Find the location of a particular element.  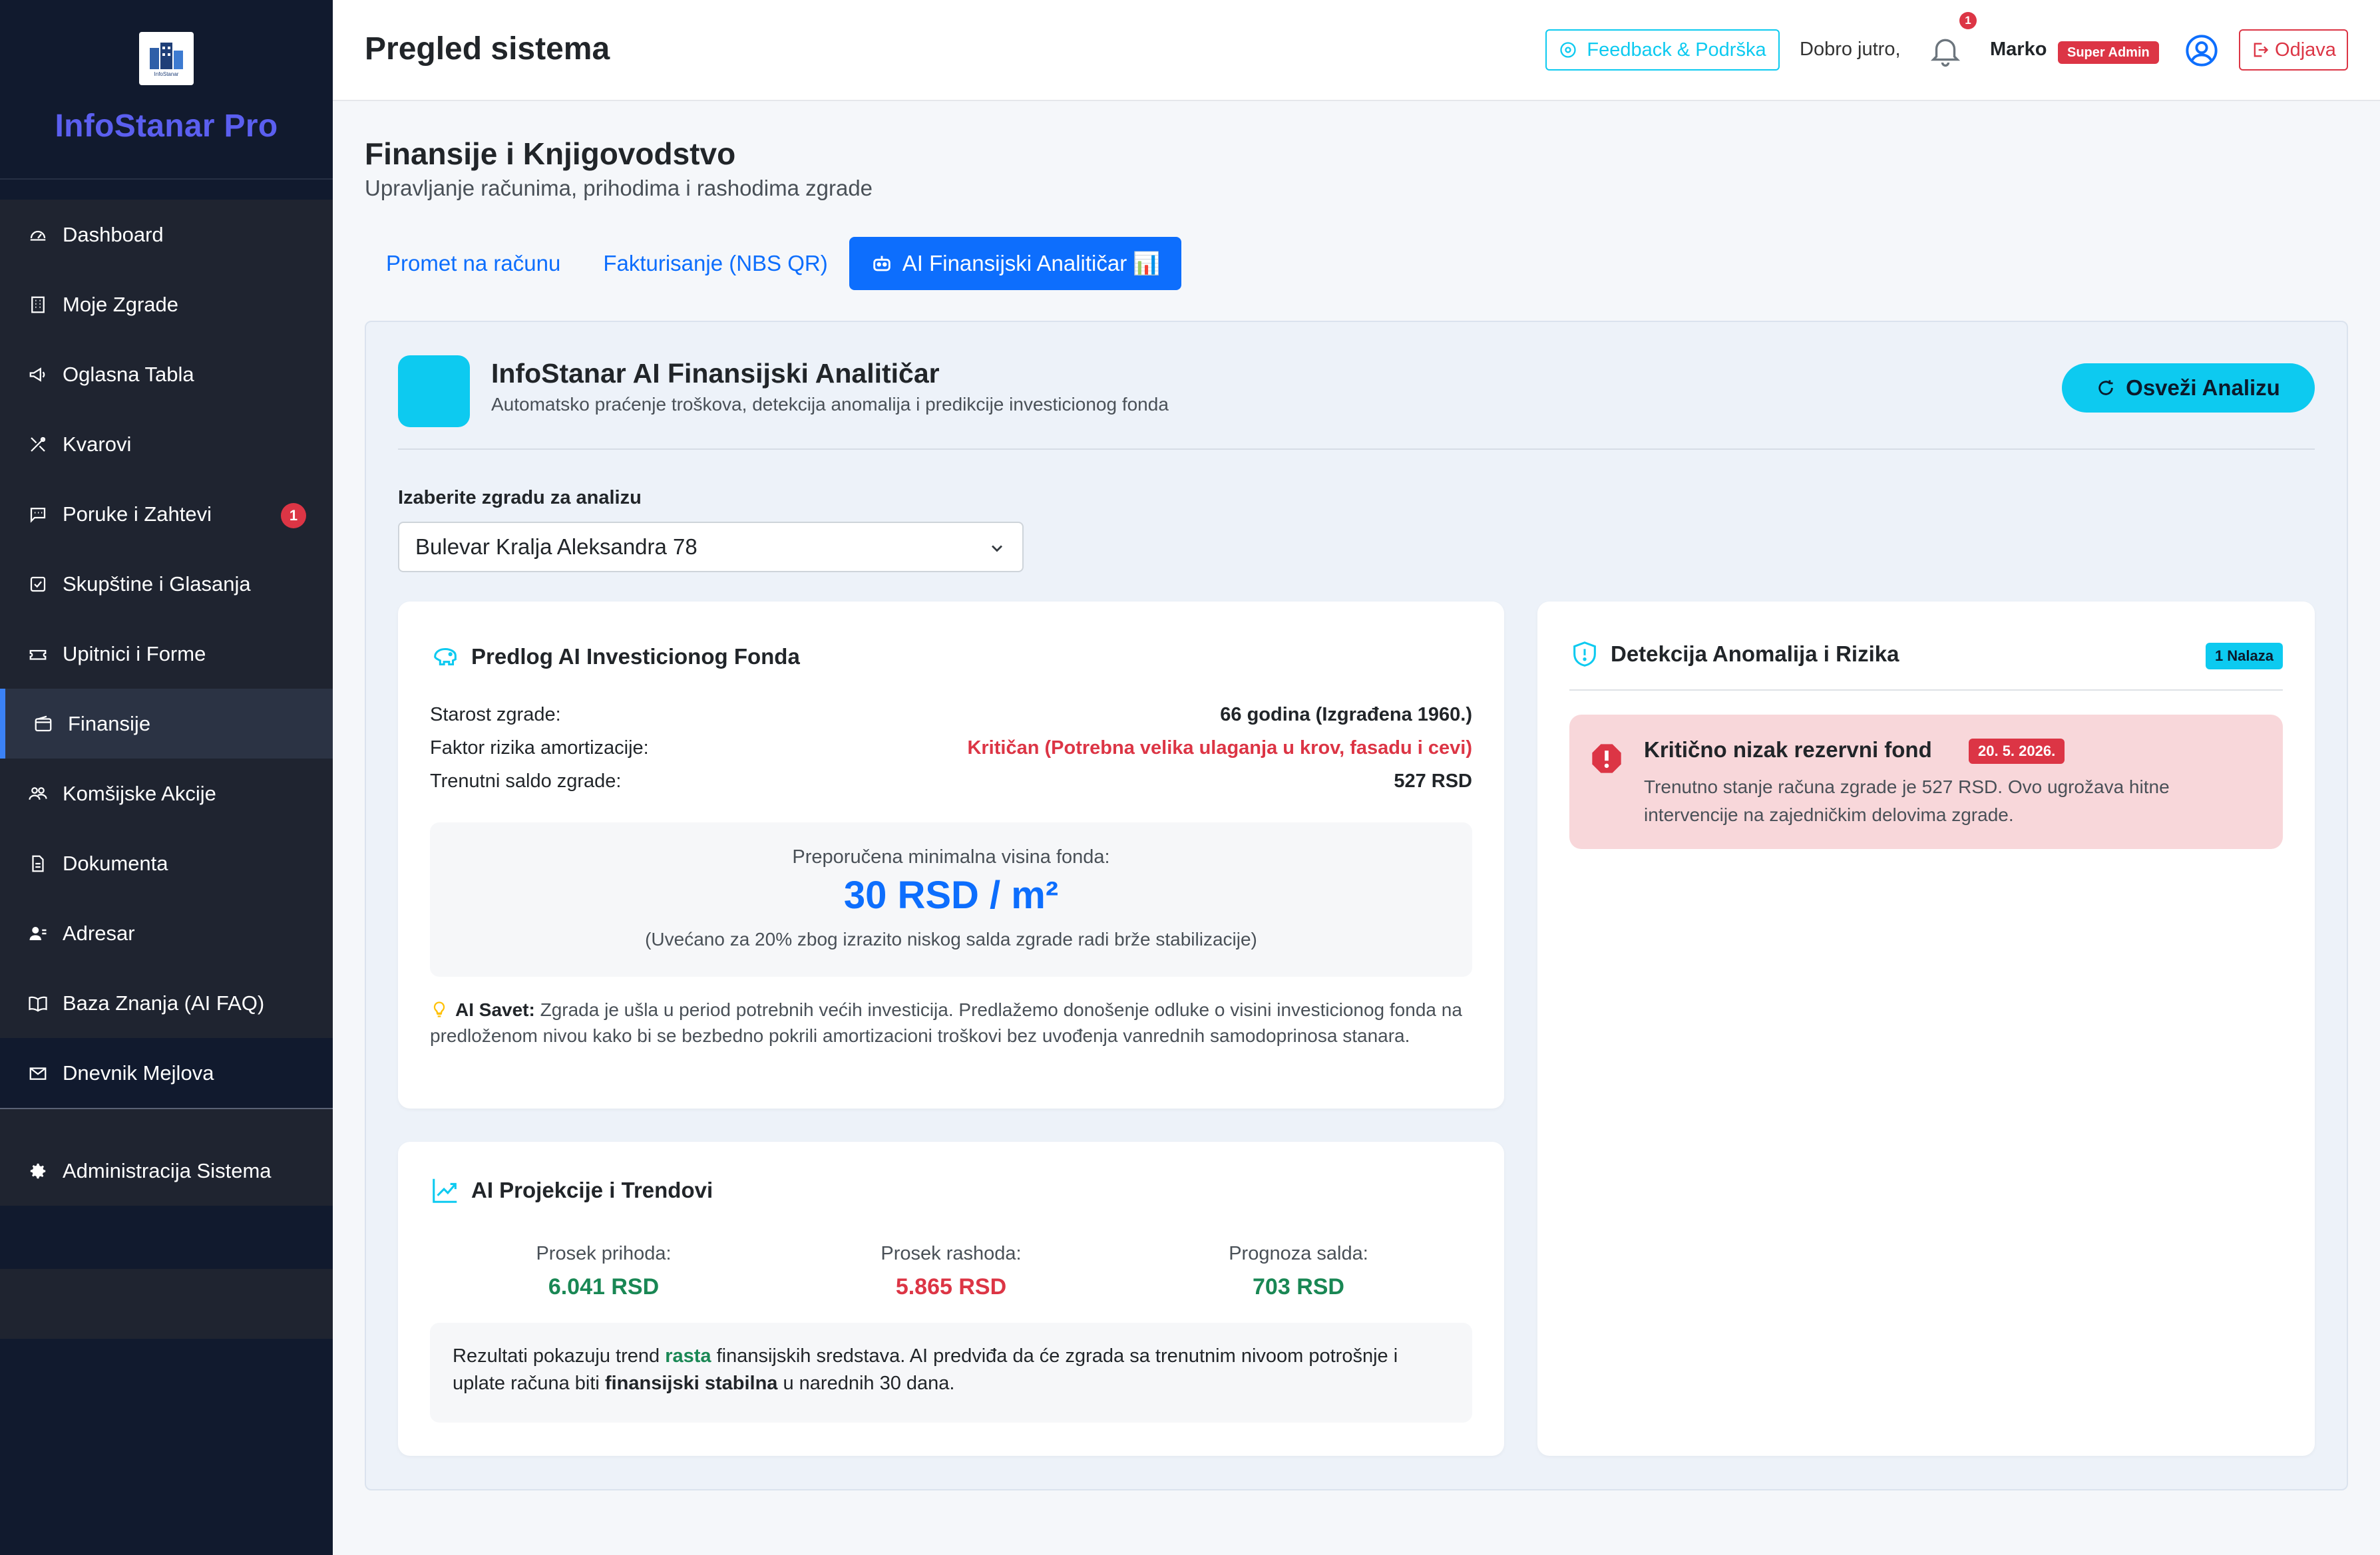

sidebar-item-label: Dokumenta is located at coordinates (115, 863).